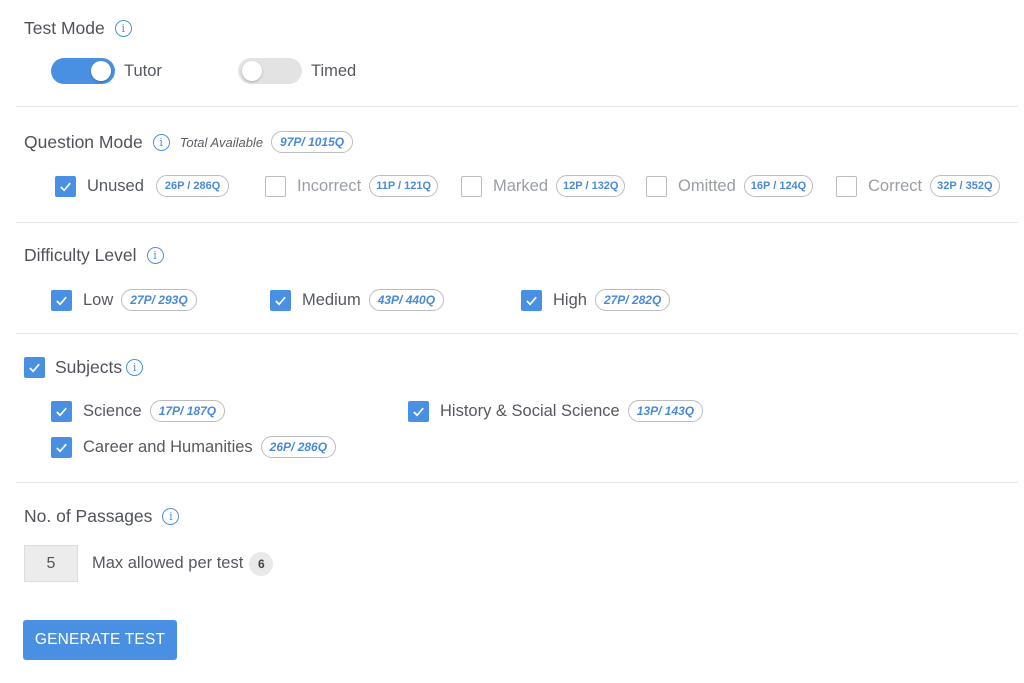  I want to click on history-social-science-checkbox, so click(418, 411).